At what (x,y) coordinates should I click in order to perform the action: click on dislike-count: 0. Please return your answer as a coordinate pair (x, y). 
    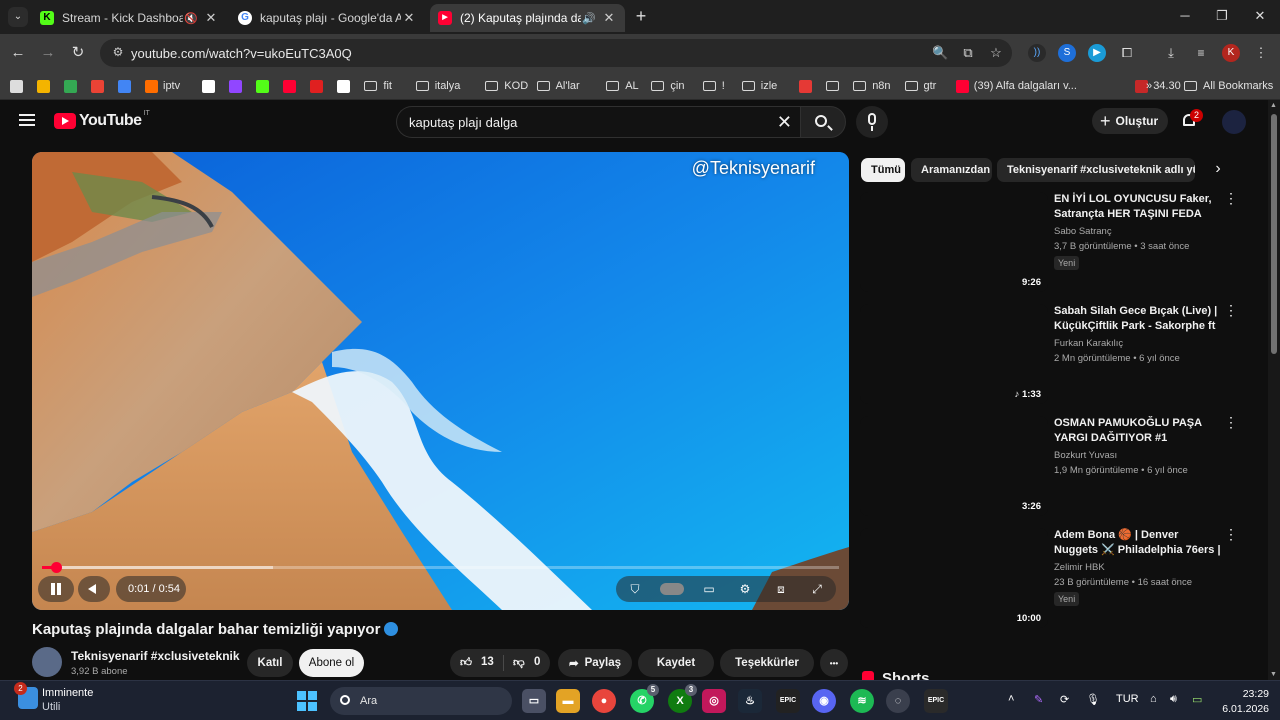
    Looking at the image, I should click on (537, 662).